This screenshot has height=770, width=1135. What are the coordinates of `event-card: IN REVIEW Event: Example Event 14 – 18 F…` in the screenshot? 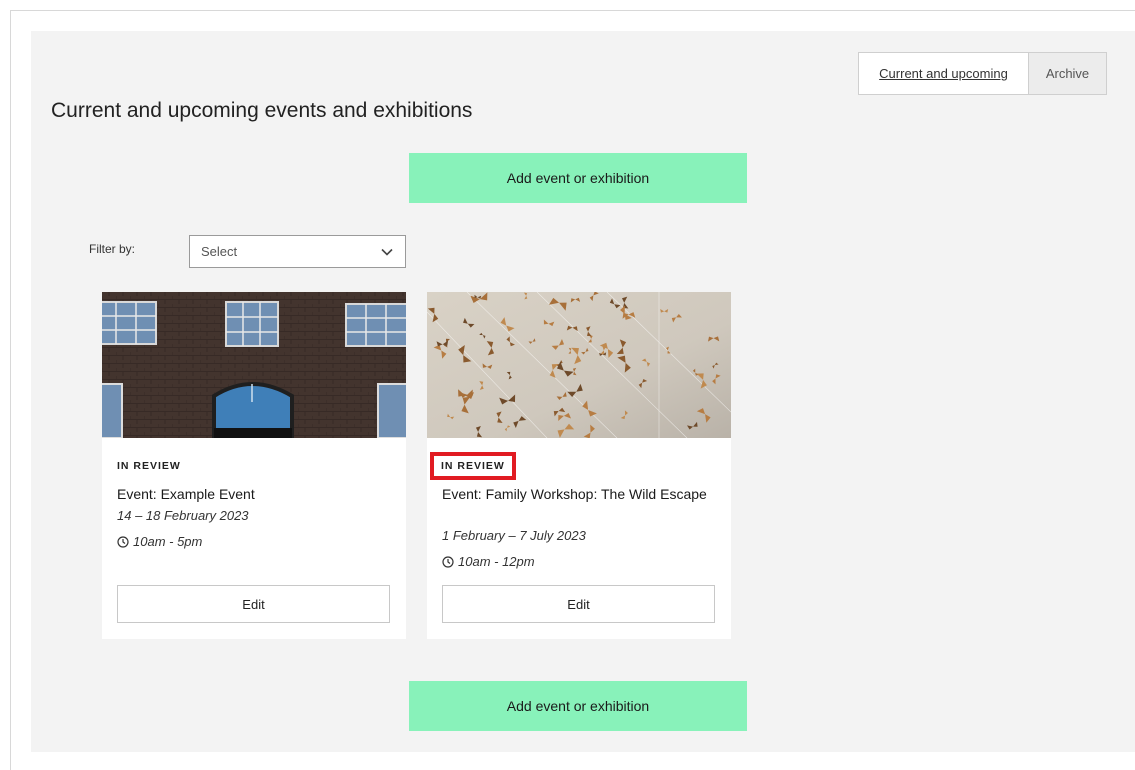 It's located at (254, 465).